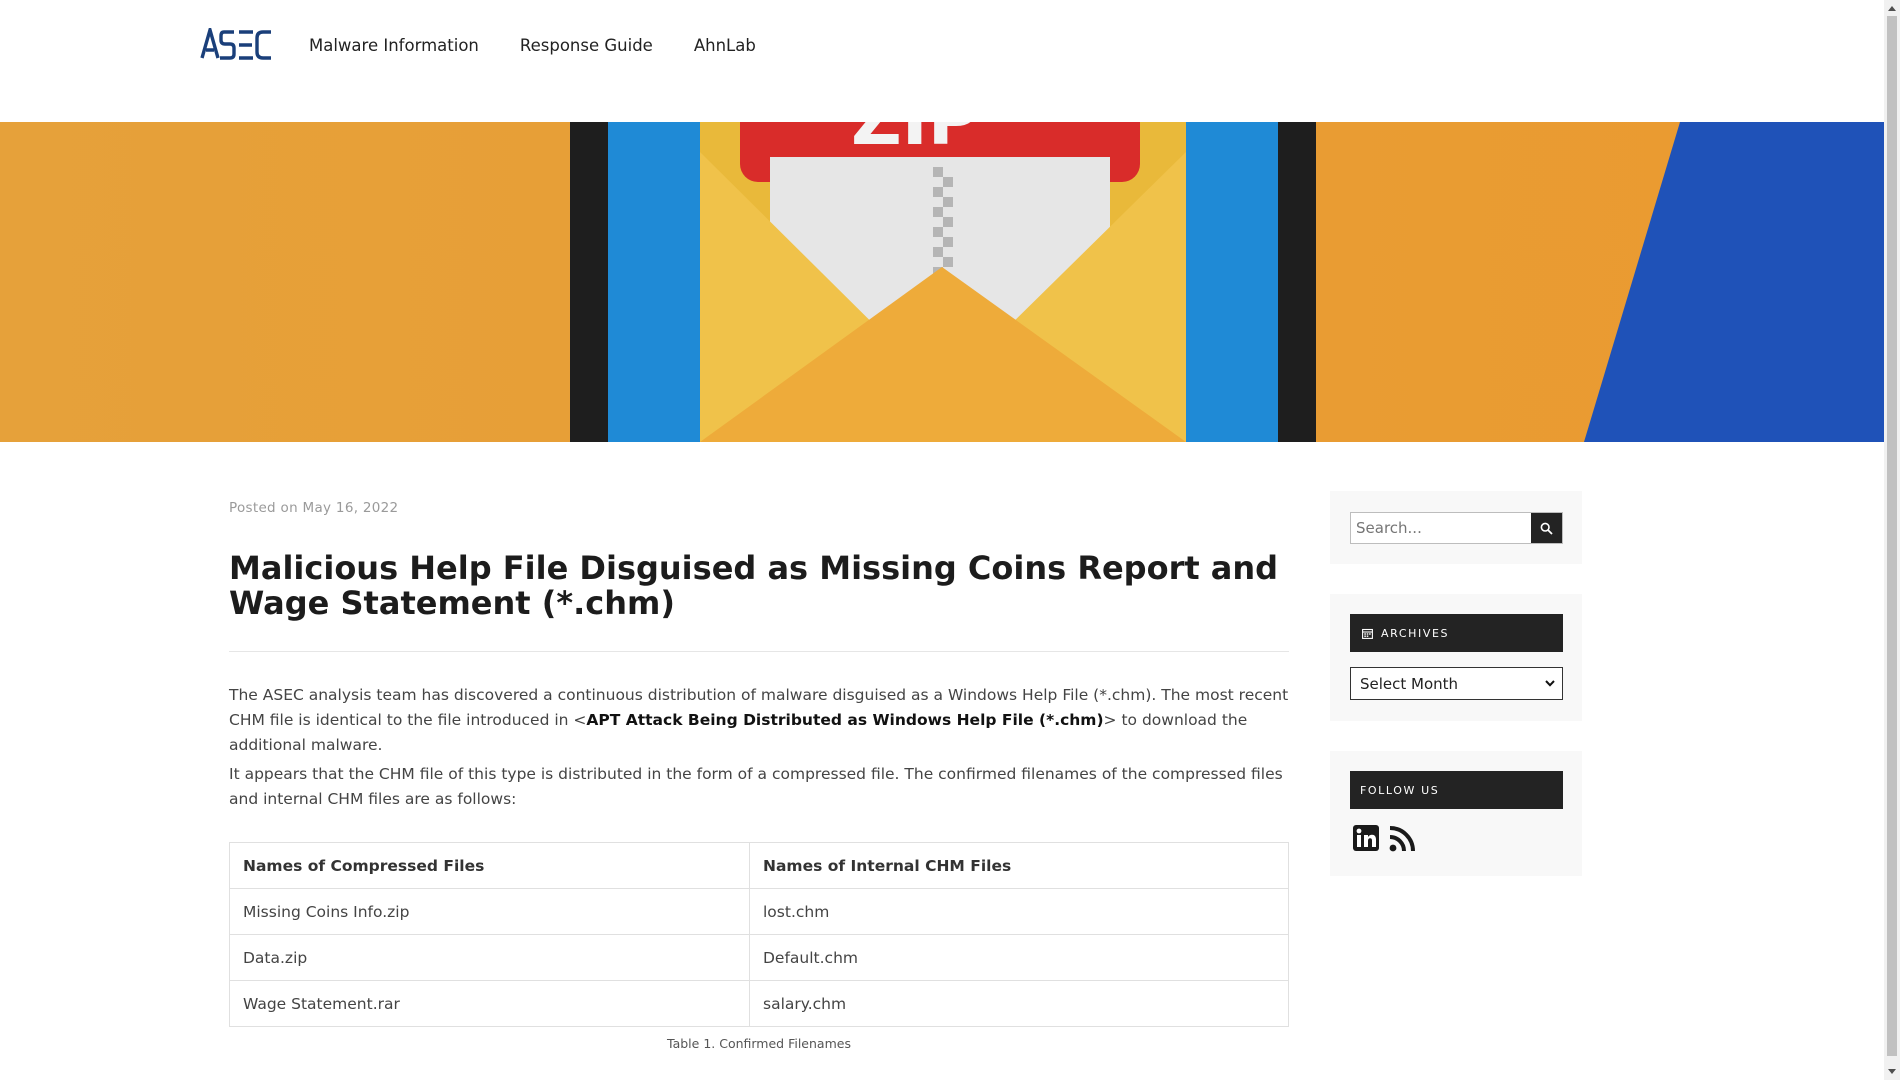  Describe the element at coordinates (1019, 865) in the screenshot. I see `table-header-internal: Names of Internal CHM Files` at that location.